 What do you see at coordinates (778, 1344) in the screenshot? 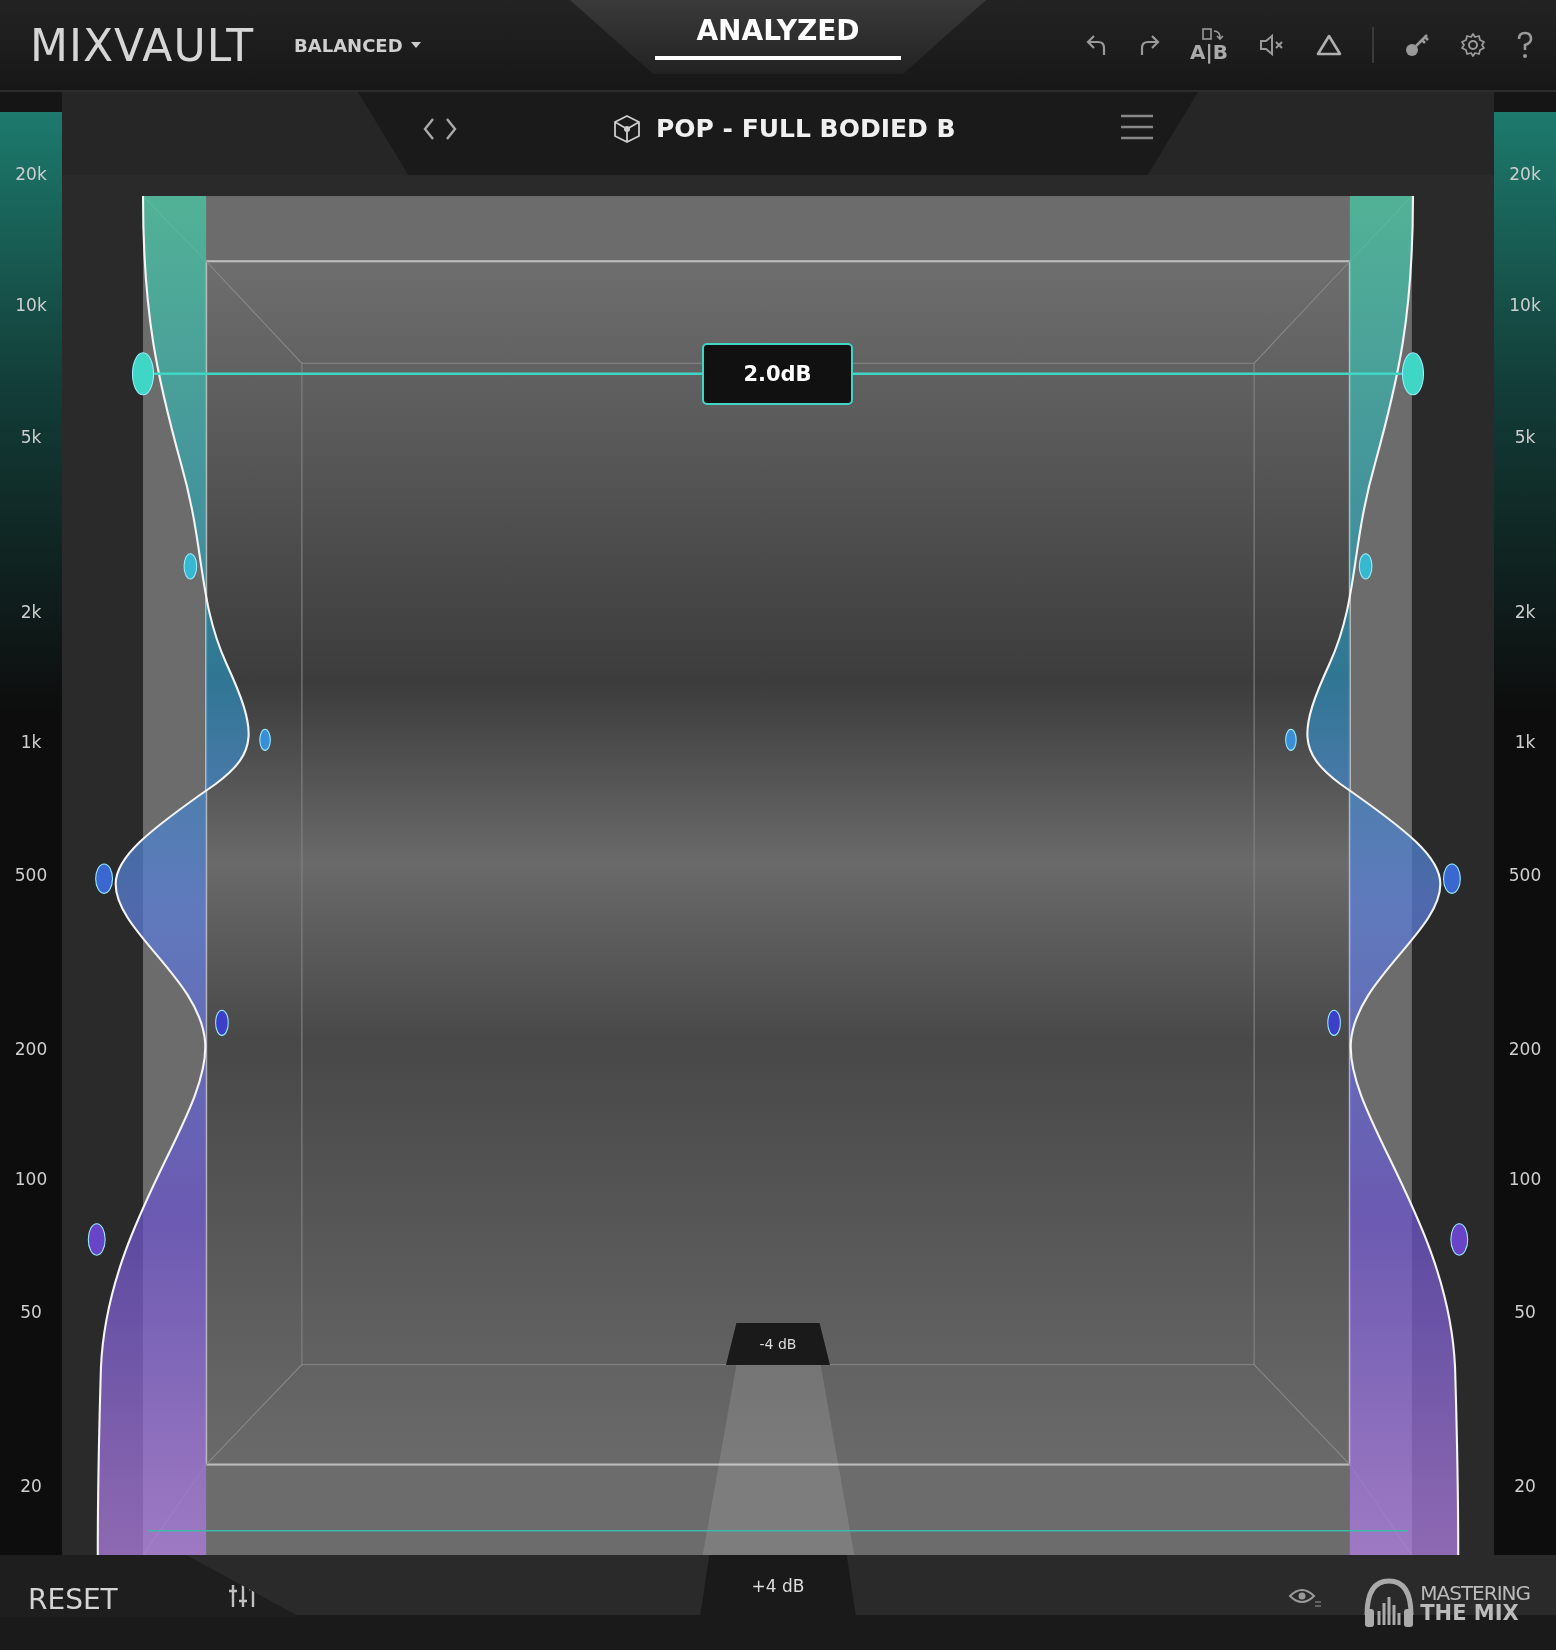
I see `depth-label: -4 dB` at bounding box center [778, 1344].